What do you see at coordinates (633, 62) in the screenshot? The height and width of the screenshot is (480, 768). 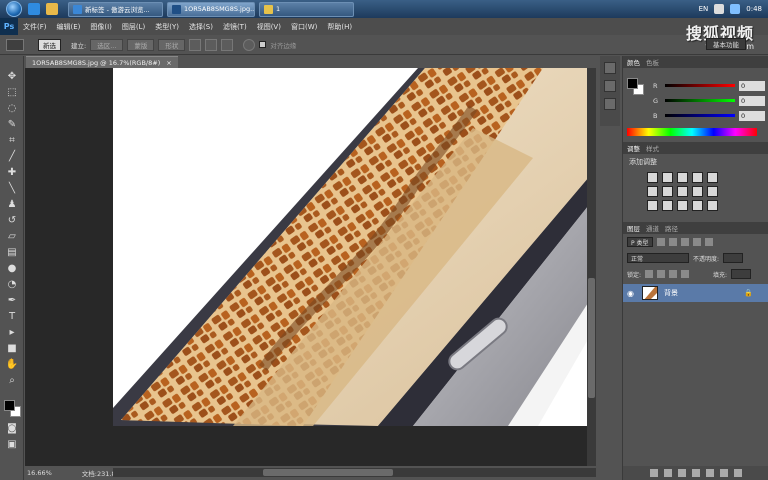 I see `tab-color: 颜色` at bounding box center [633, 62].